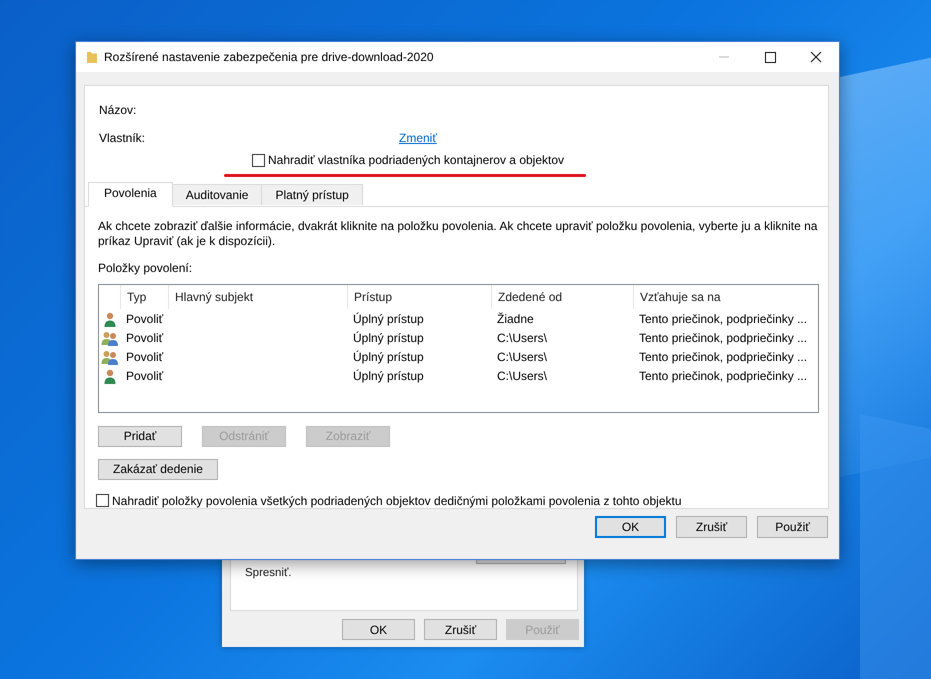  I want to click on background-text: Spresniť., so click(268, 573).